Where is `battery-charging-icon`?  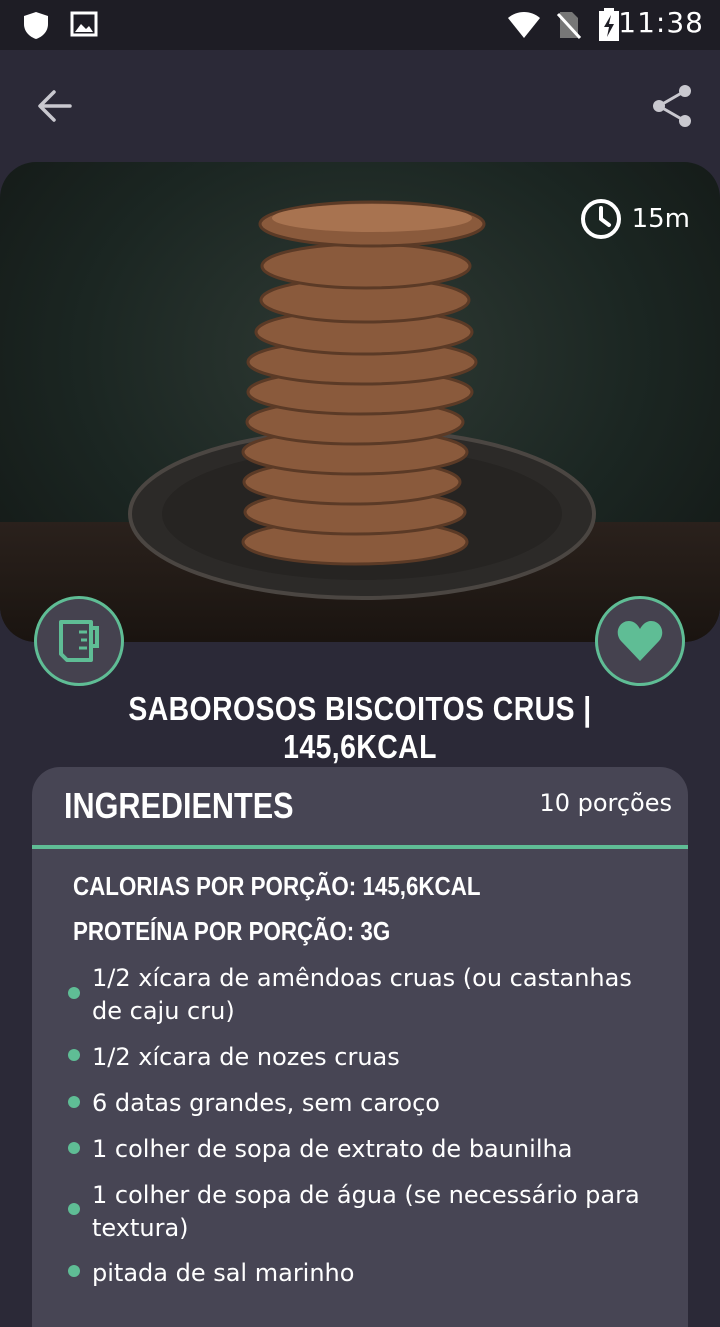
battery-charging-icon is located at coordinates (609, 24).